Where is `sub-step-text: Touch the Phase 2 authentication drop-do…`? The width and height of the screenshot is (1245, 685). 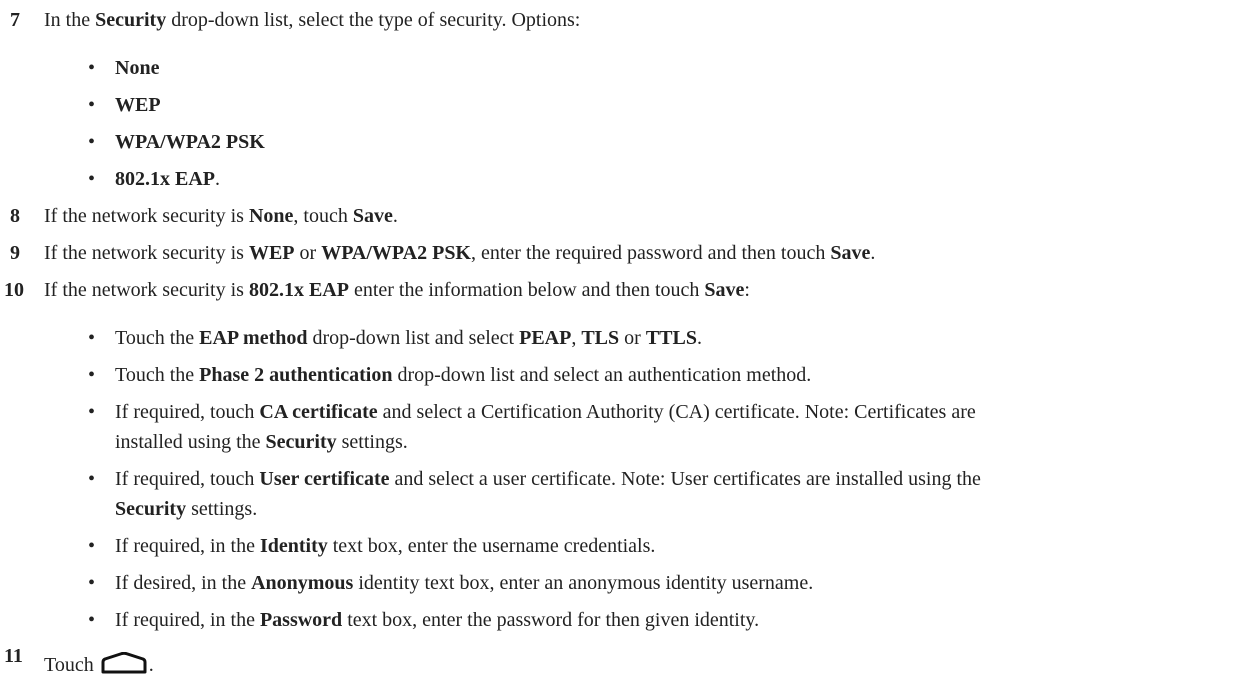
sub-step-text: Touch the Phase 2 authentication drop-do… is located at coordinates (463, 375).